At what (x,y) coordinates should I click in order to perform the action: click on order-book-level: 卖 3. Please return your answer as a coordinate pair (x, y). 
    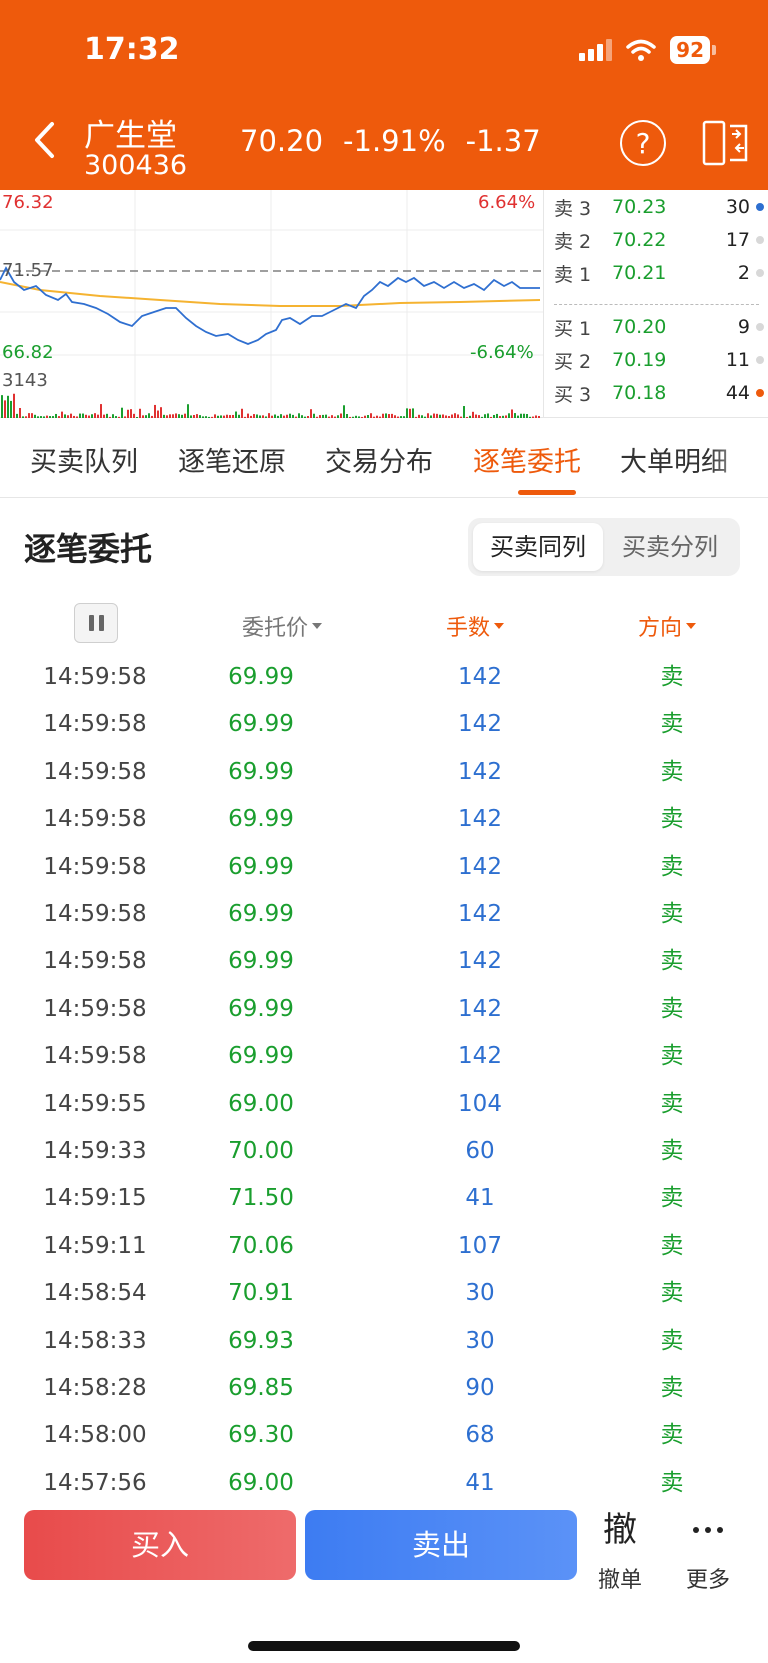
    Looking at the image, I should click on (573, 208).